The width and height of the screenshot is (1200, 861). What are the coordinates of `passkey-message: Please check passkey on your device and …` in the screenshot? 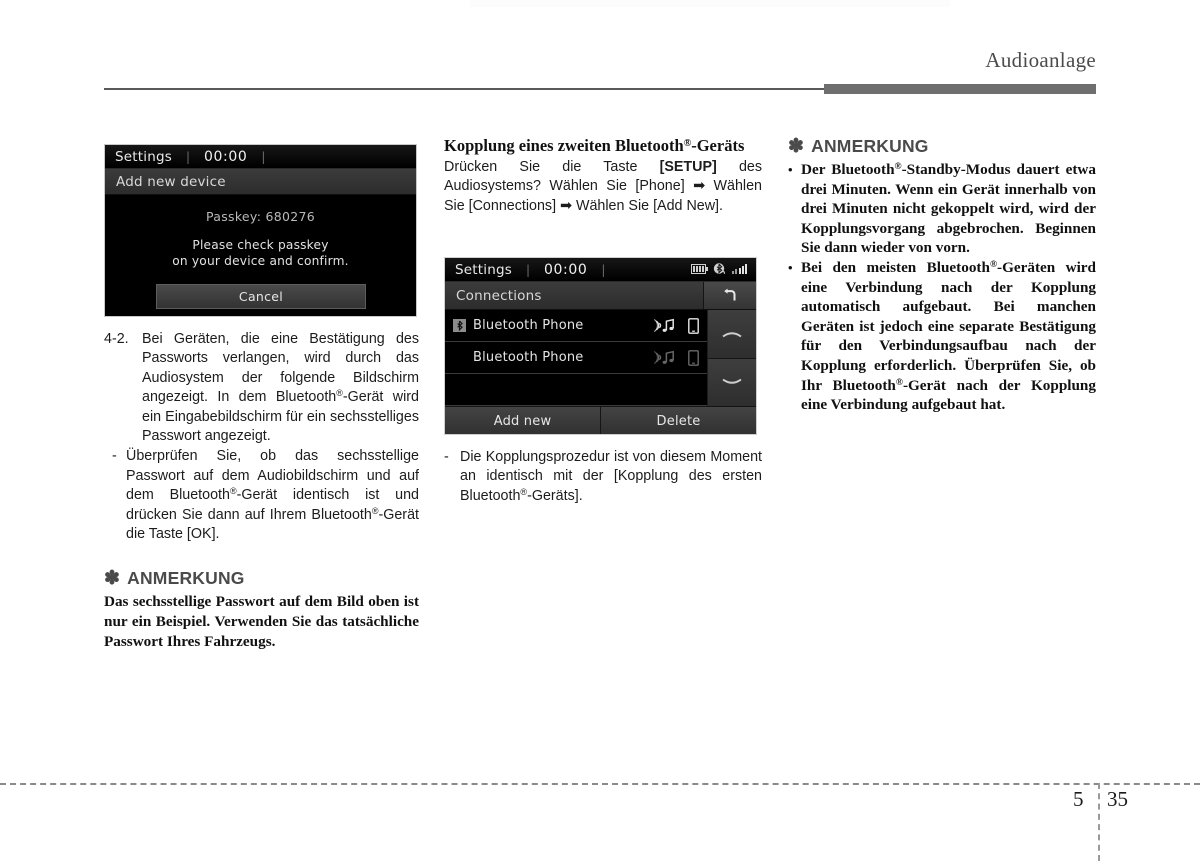 It's located at (260, 246).